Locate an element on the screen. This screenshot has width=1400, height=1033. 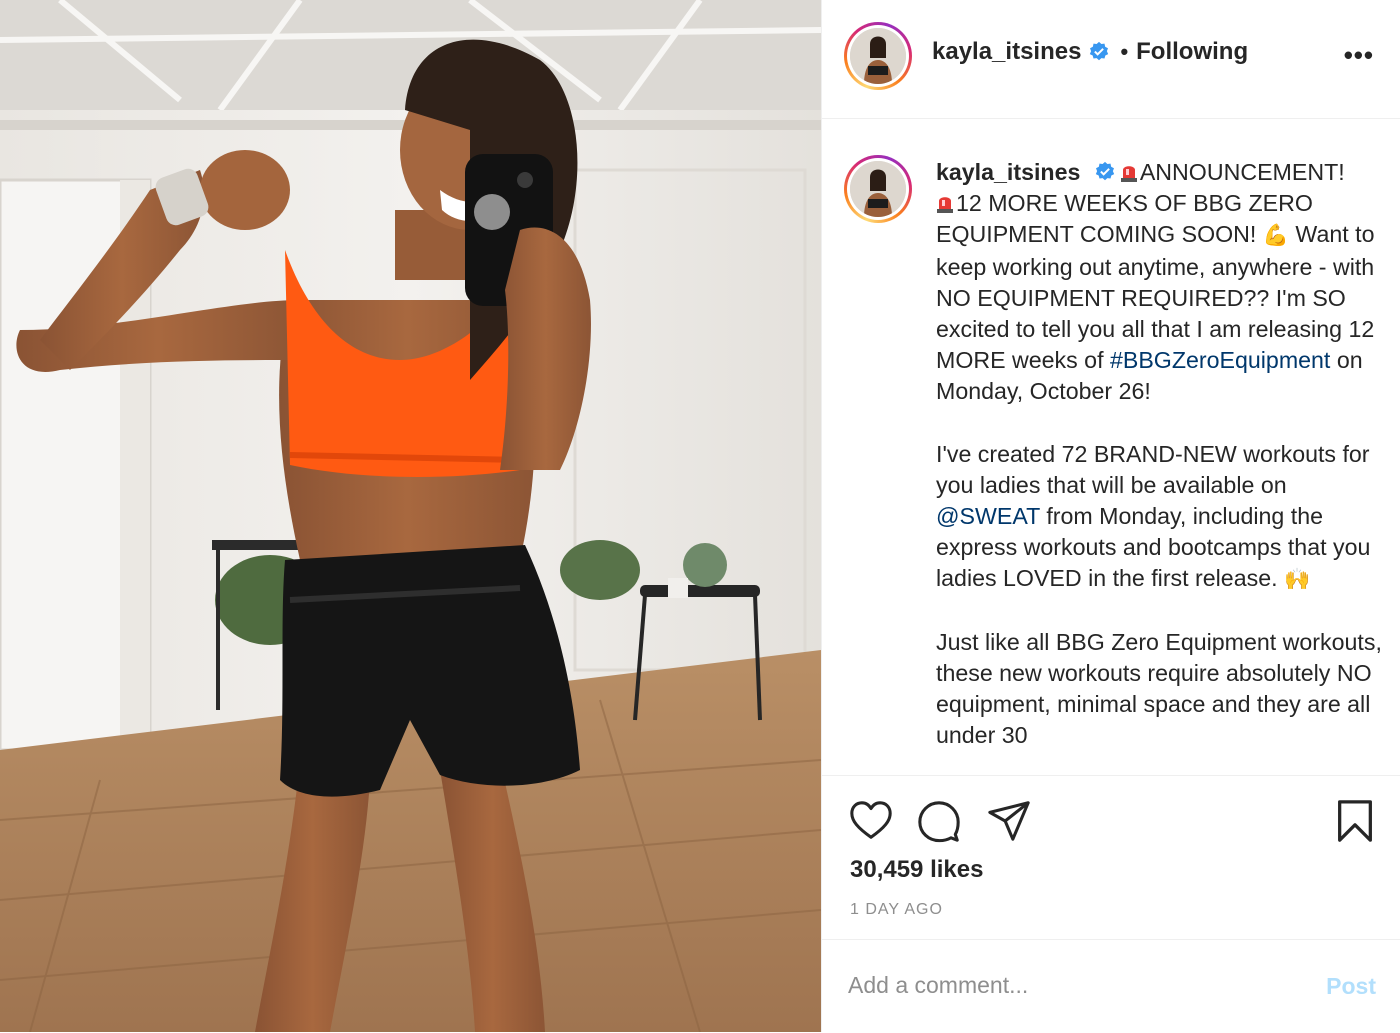
likes-count: 30,459 likes is located at coordinates (916, 870).